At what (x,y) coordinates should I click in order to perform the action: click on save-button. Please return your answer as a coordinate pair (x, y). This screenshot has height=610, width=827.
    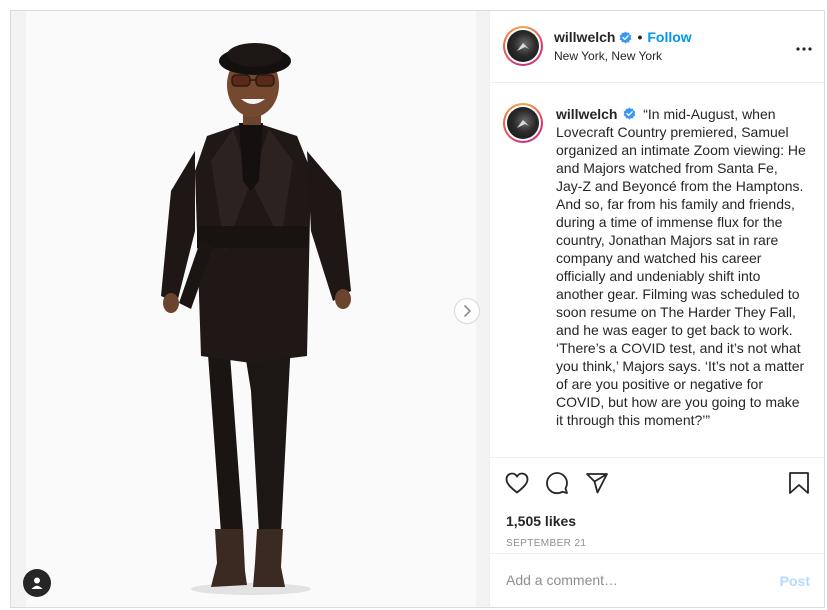
    Looking at the image, I should click on (799, 483).